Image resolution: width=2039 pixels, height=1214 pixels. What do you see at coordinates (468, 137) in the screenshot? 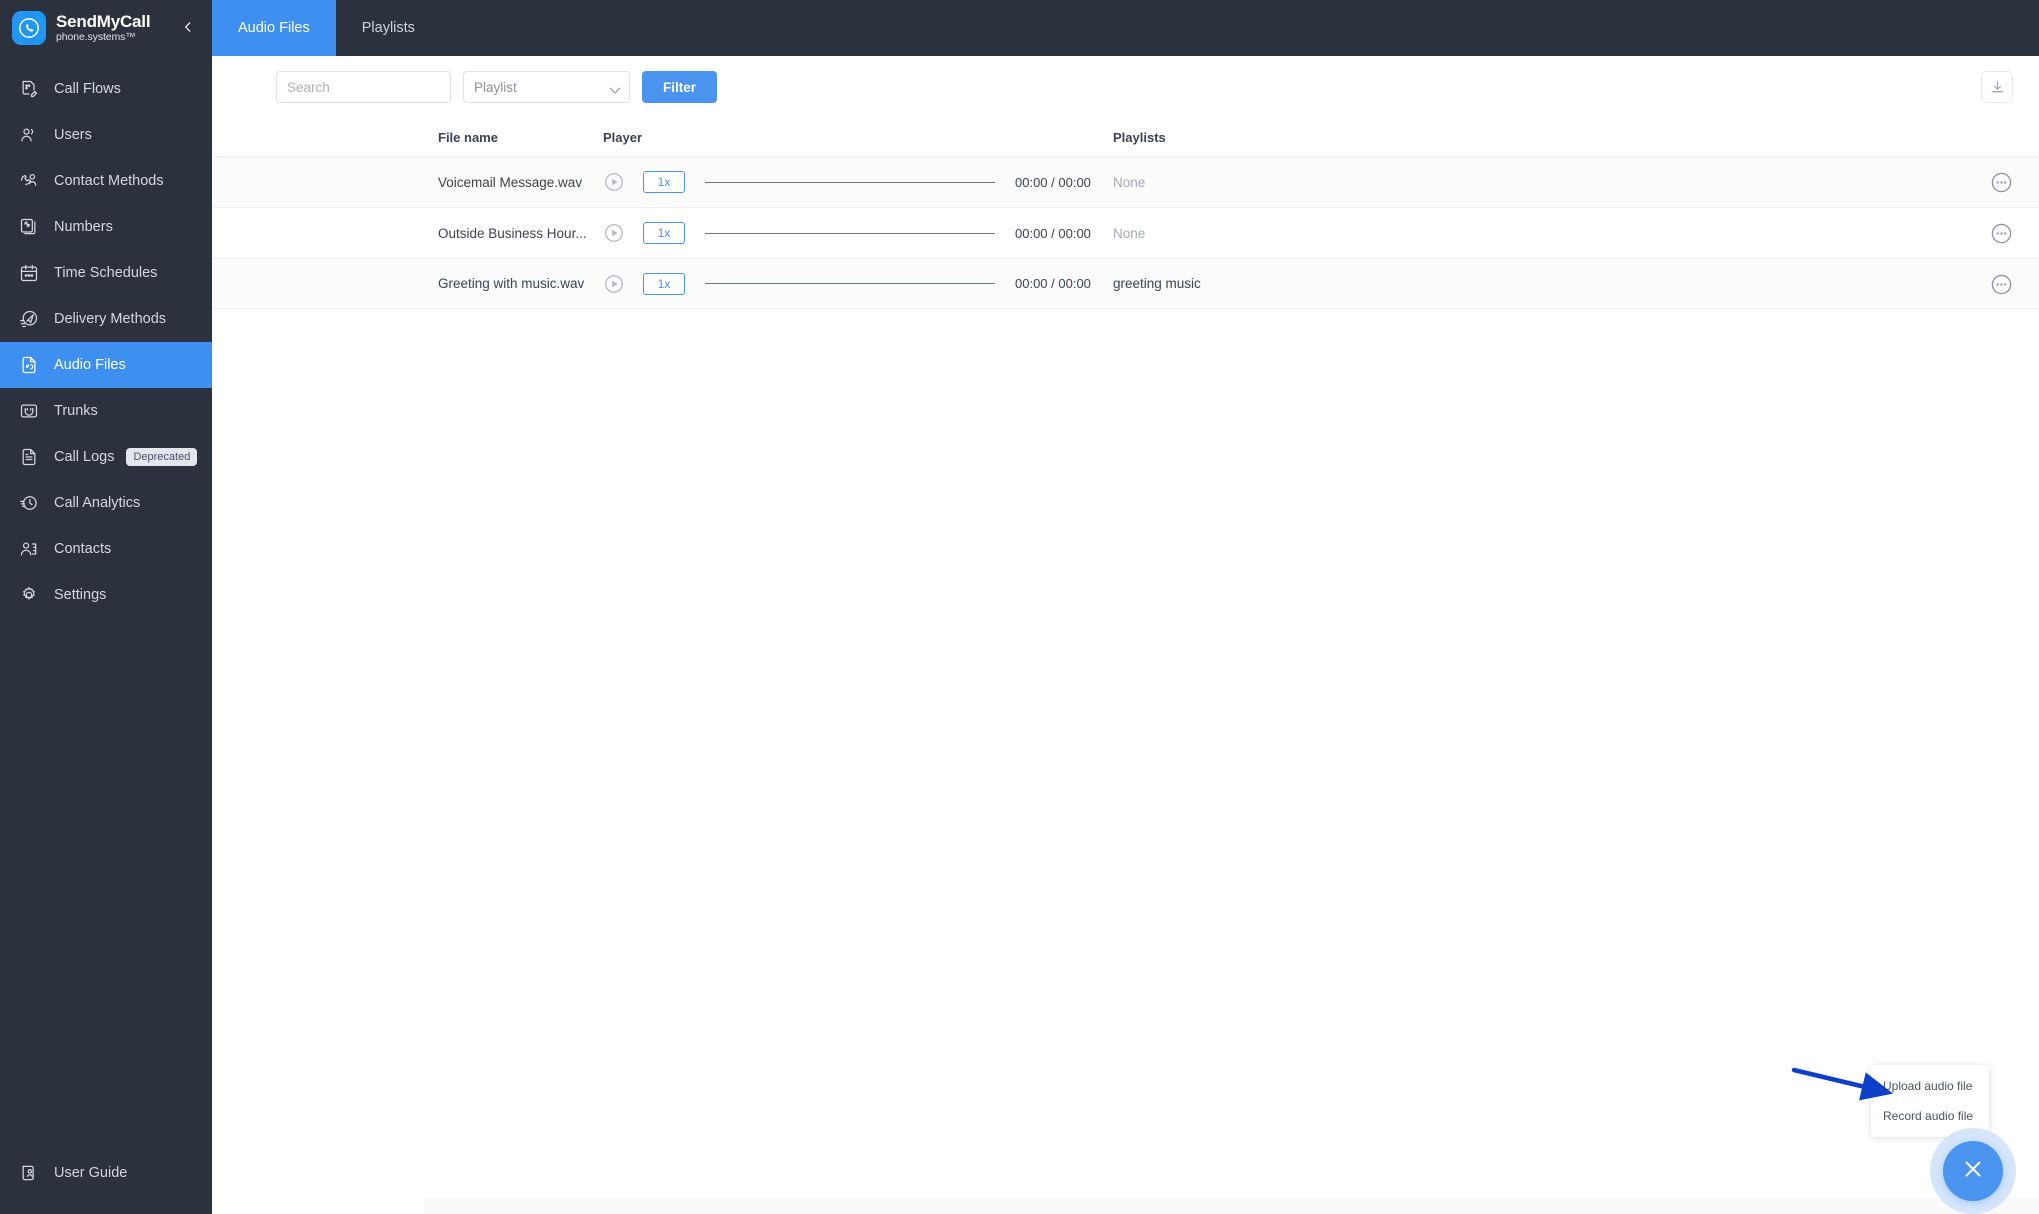
I see `column-header-file-name: File name` at bounding box center [468, 137].